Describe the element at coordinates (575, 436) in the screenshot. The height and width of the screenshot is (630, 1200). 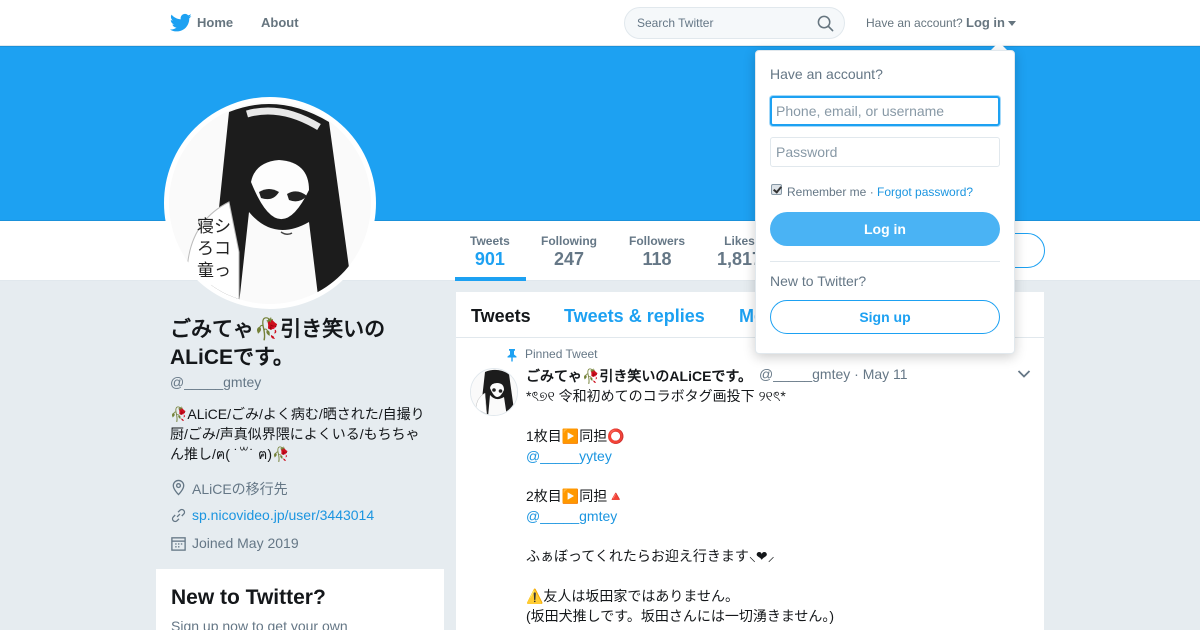
I see `tweet-line: 1枚目▶️同担⭕️` at that location.